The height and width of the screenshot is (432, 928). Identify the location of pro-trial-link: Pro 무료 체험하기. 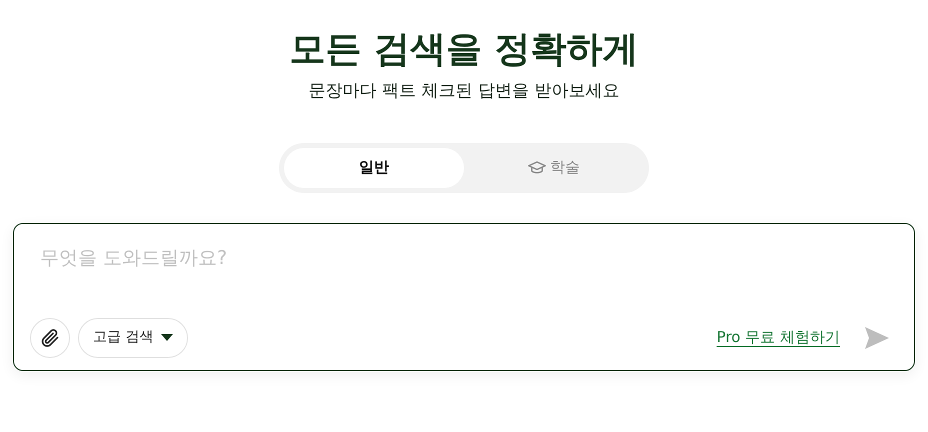
(778, 337).